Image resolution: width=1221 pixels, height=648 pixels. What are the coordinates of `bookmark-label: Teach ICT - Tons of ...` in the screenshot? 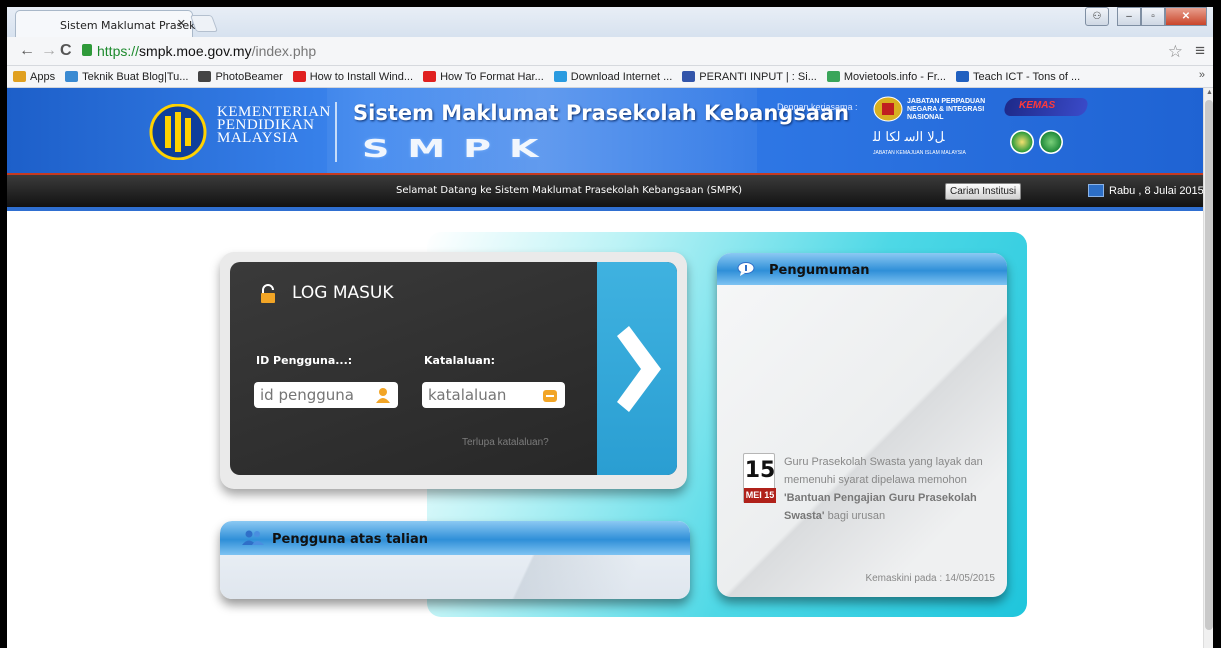 It's located at (1026, 76).